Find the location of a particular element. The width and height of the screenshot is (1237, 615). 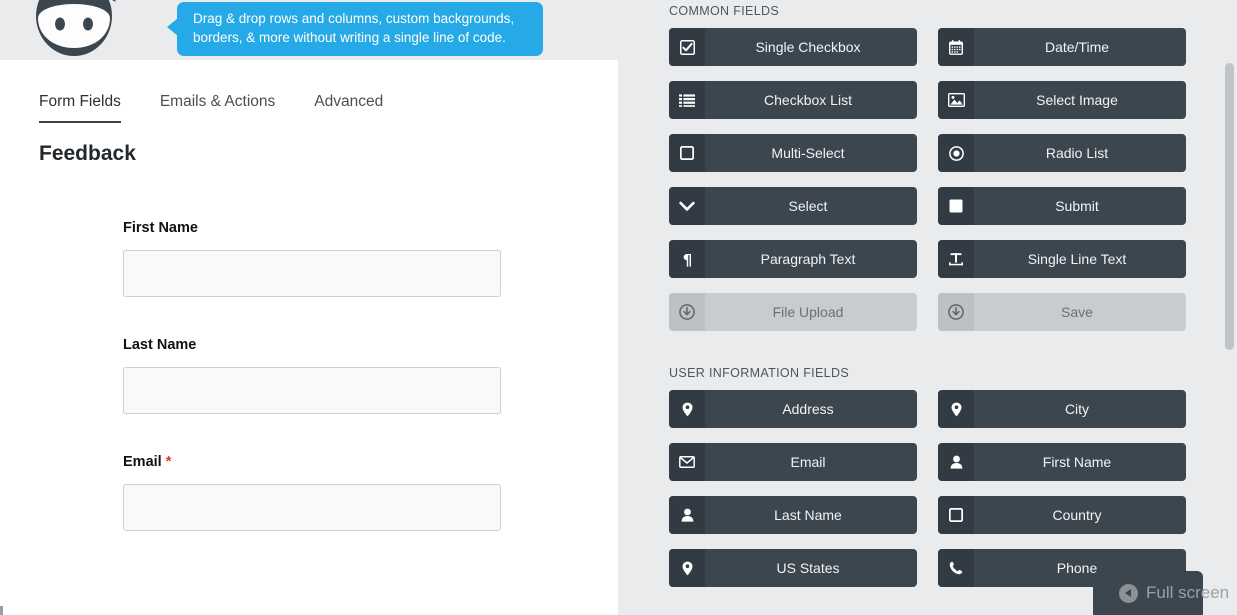

field-button-label: Radio List is located at coordinates (1077, 153).